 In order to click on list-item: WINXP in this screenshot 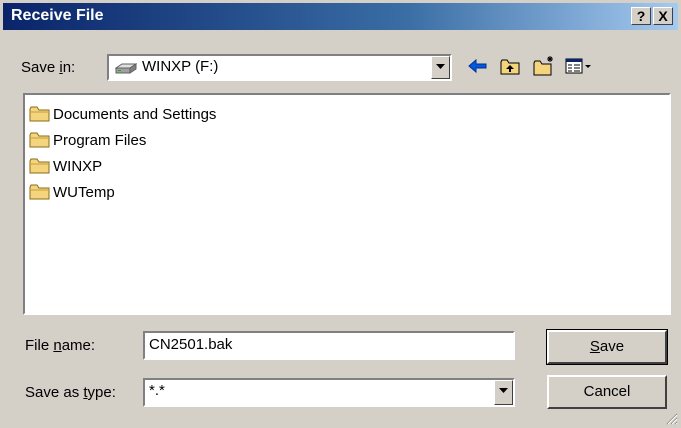, I will do `click(65, 166)`.